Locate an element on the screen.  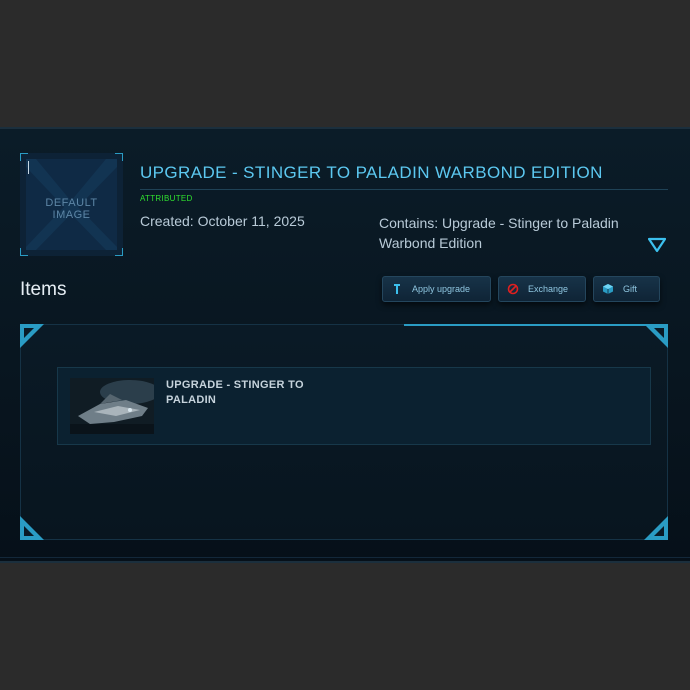
wrench-icon is located at coordinates (397, 289).